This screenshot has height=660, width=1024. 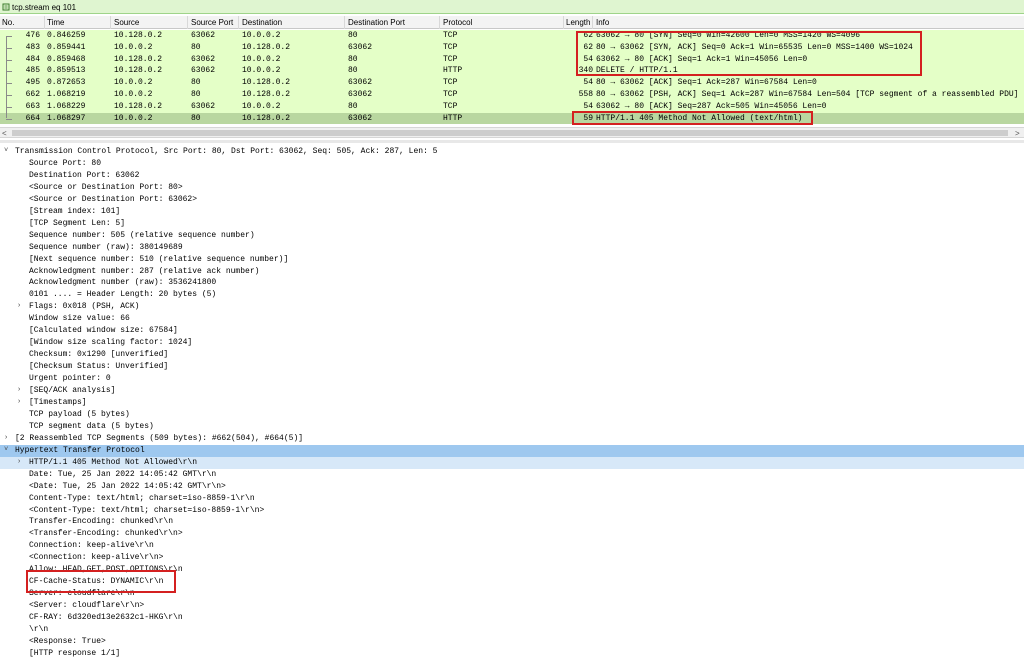 I want to click on detail-tree-item: CF-RAY: 6d320ed13e2632c1-HKG\r\n, so click(x=512, y=618).